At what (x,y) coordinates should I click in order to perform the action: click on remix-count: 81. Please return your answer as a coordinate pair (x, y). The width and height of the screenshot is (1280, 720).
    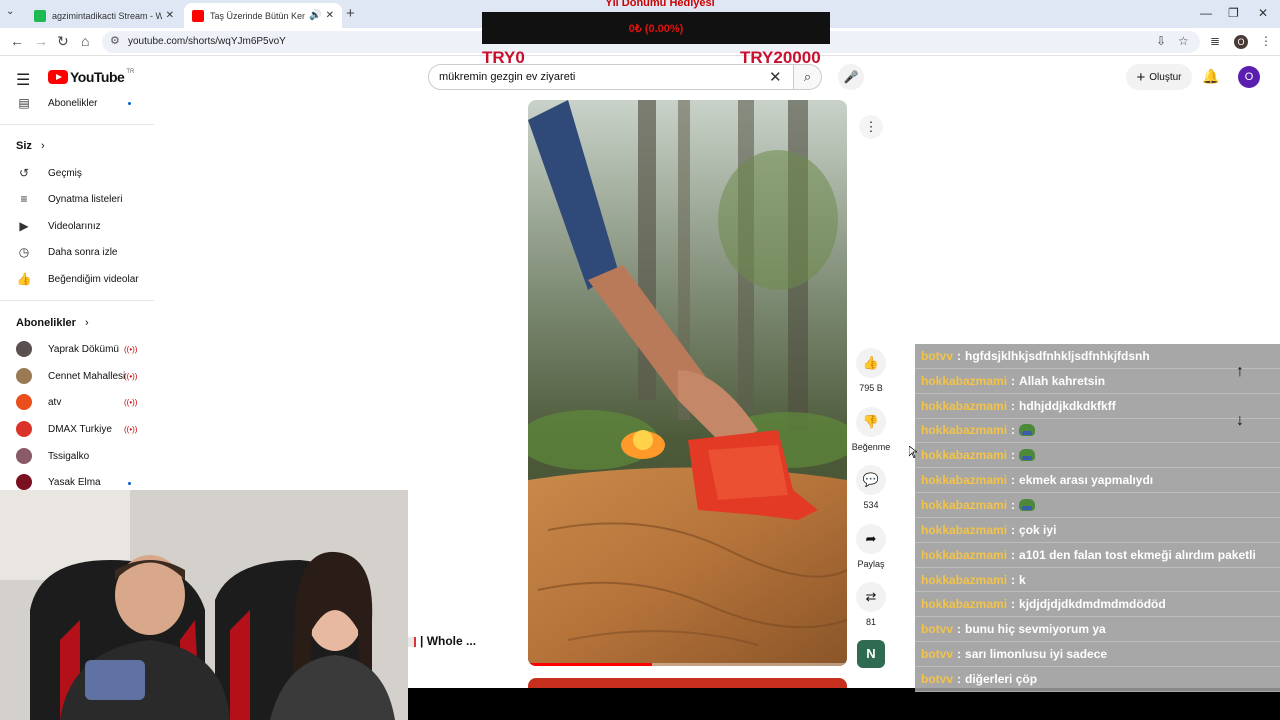
    Looking at the image, I should click on (870, 622).